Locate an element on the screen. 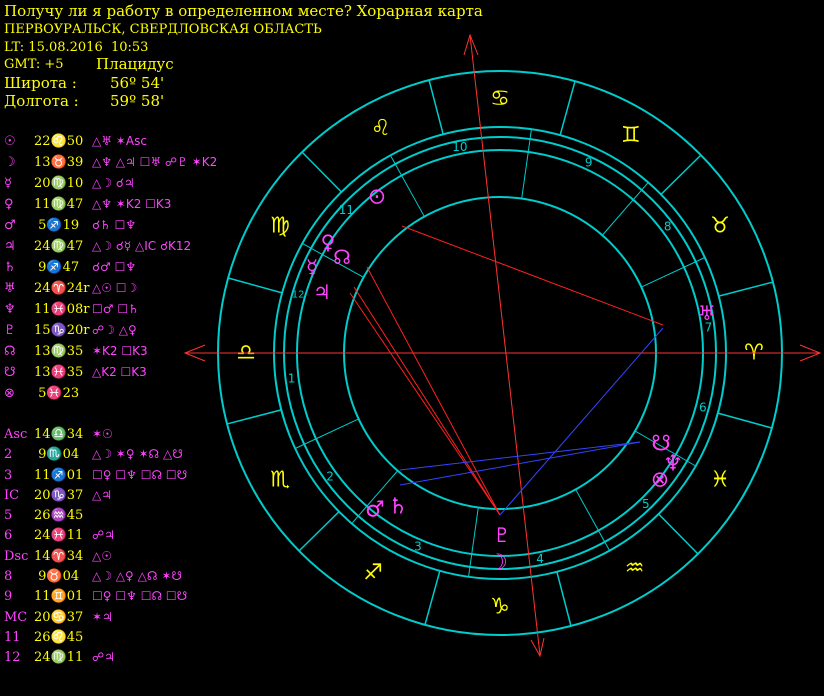  zodiac-glyph-3: ♊ is located at coordinates (631, 135).